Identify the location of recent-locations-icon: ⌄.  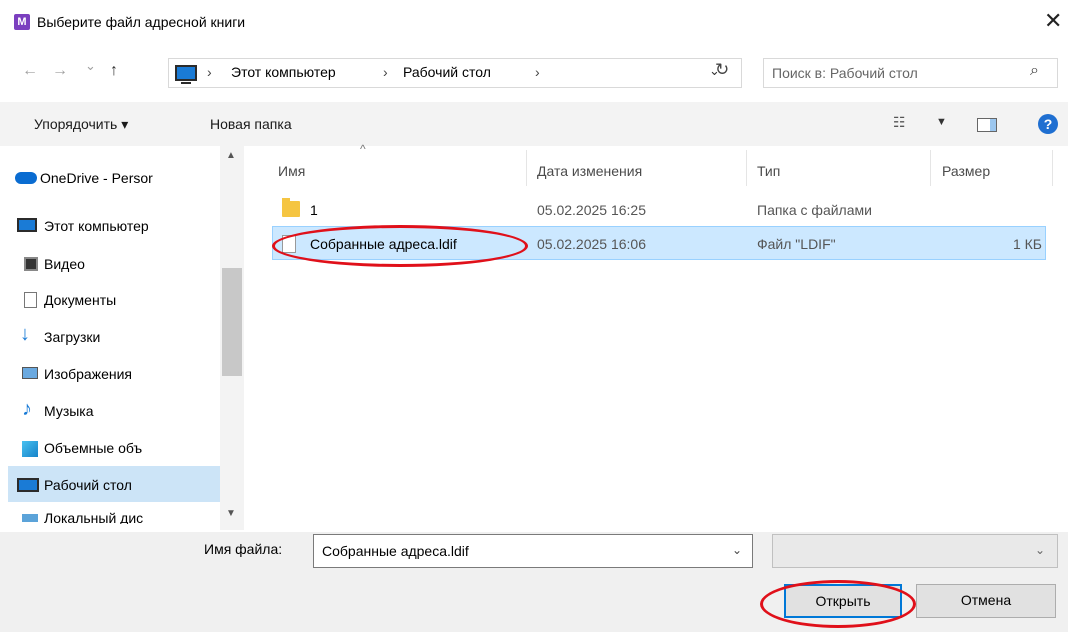
(90, 66).